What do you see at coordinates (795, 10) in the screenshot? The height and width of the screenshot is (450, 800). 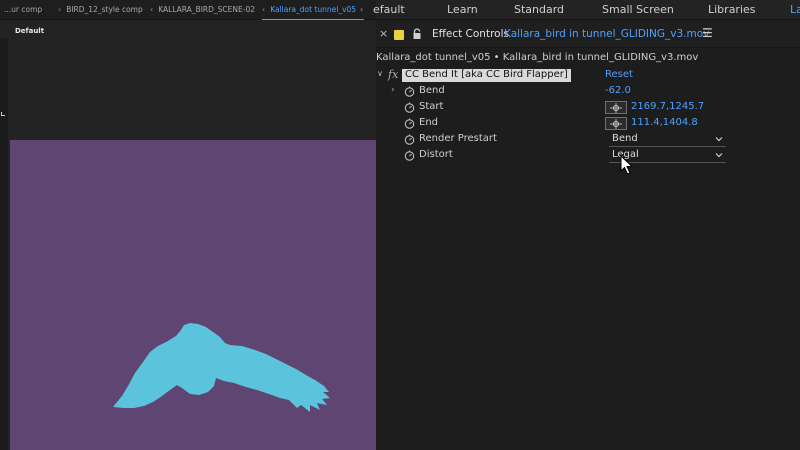 I see `workspace-layers: La` at bounding box center [795, 10].